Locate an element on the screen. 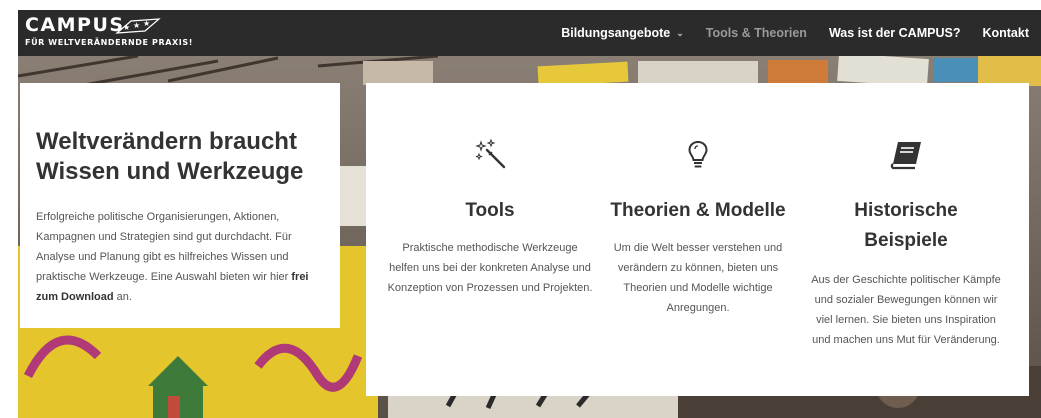 This screenshot has height=418, width=1041. nav-item-label: Kontakt is located at coordinates (1005, 33).